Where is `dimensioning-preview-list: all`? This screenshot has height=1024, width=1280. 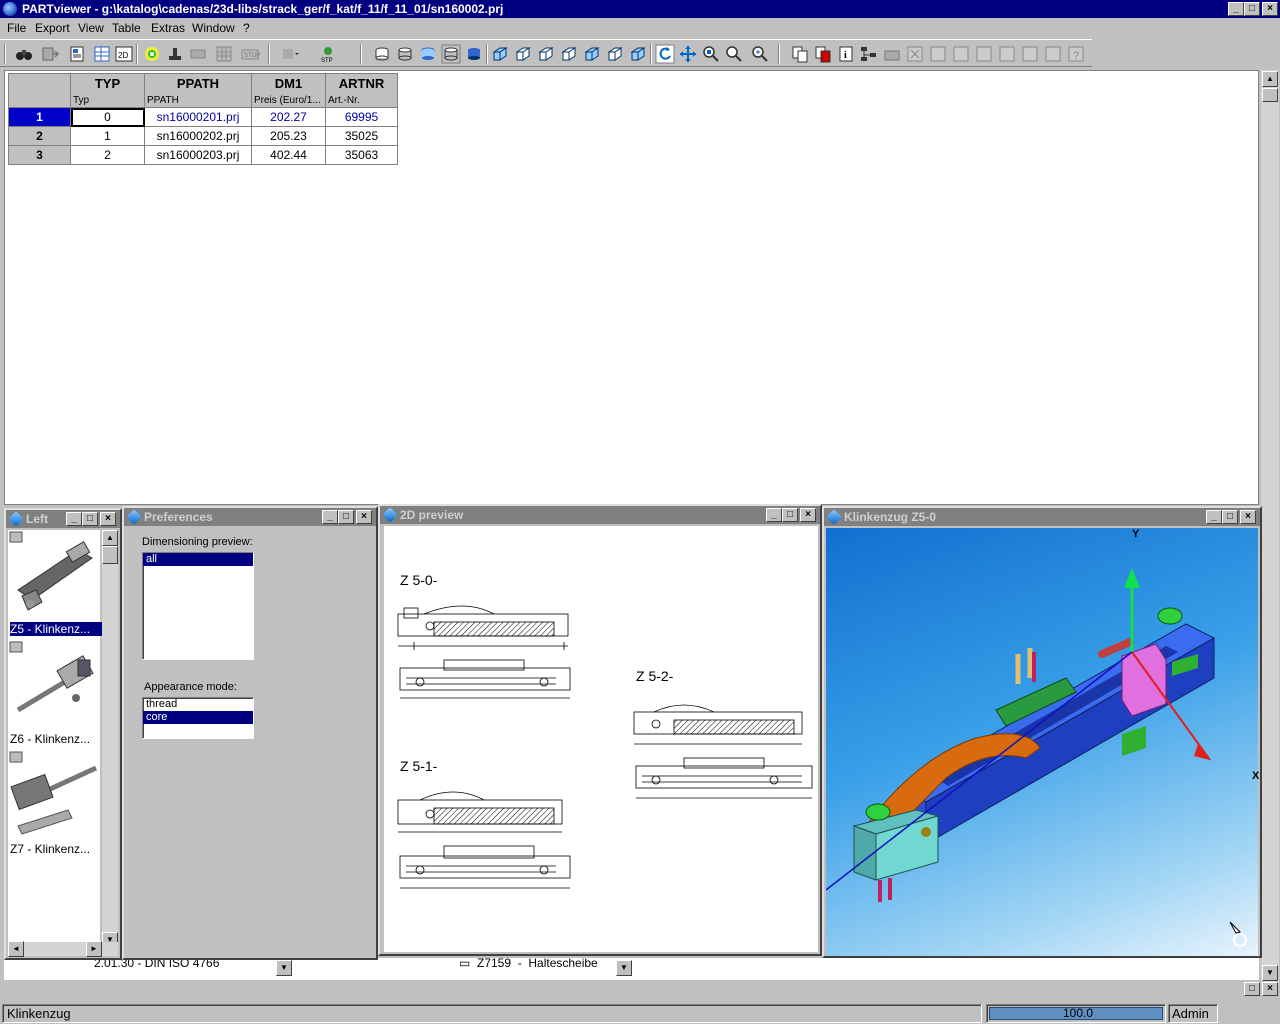
dimensioning-preview-list: all is located at coordinates (198, 606).